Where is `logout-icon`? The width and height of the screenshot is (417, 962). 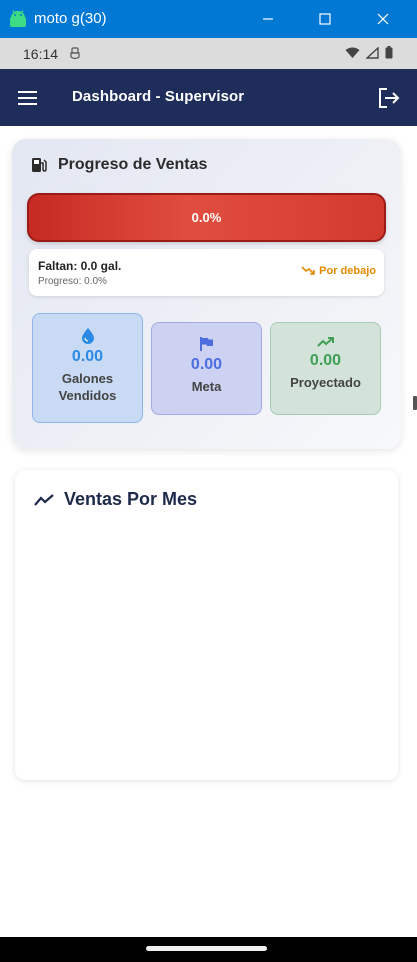 logout-icon is located at coordinates (389, 98).